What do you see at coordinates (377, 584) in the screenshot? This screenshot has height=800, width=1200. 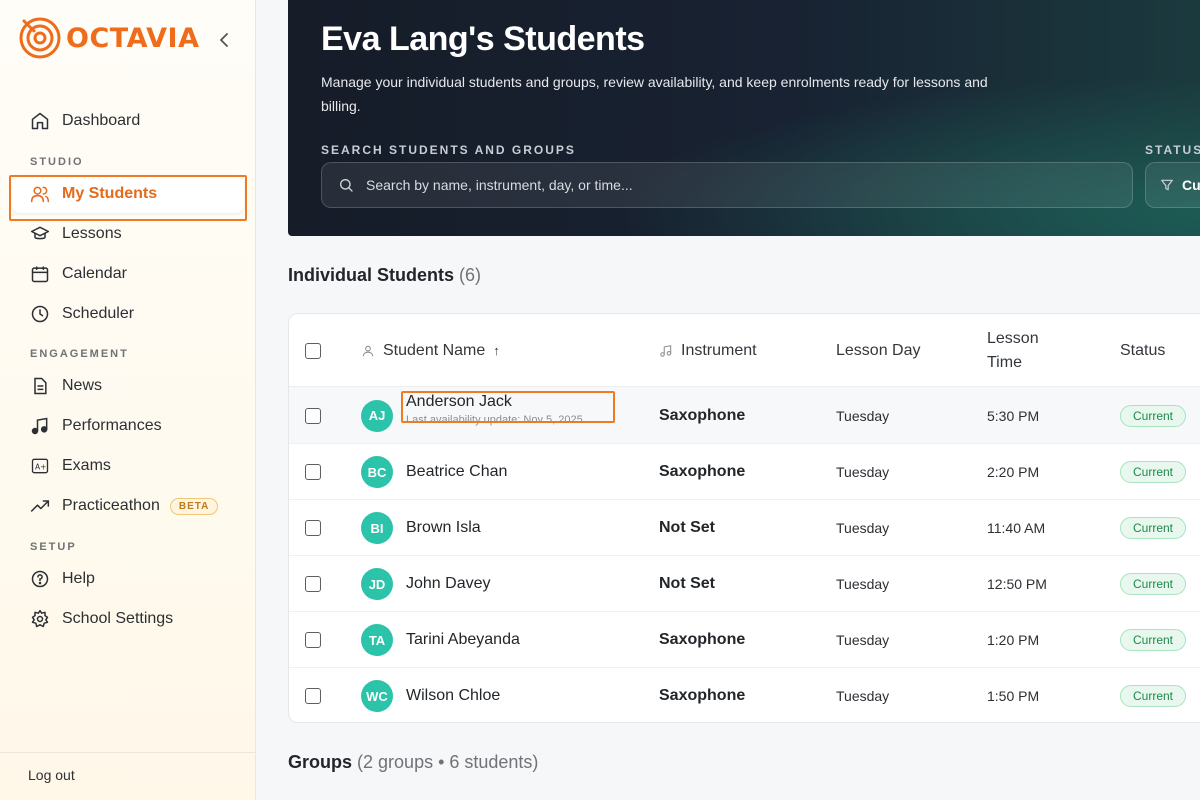 I see `avatar: JD` at bounding box center [377, 584].